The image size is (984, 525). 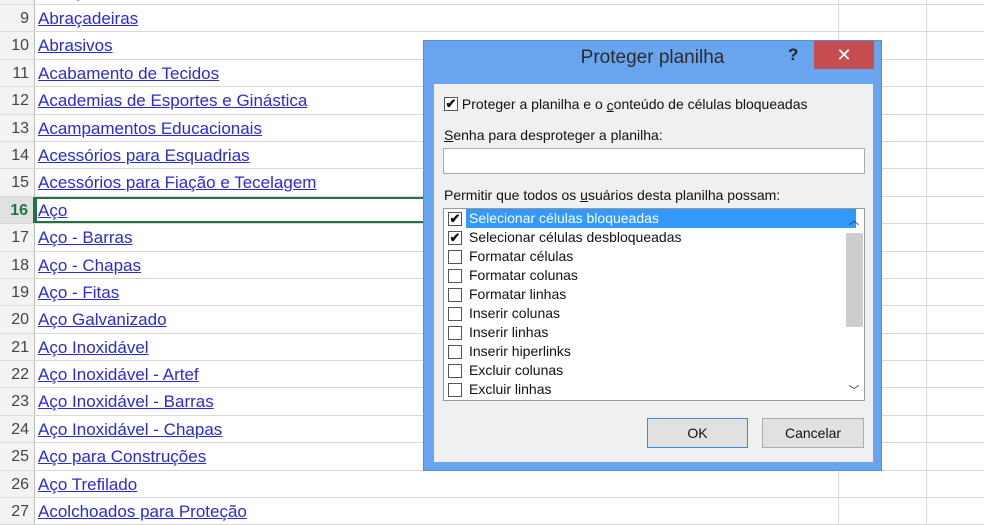 What do you see at coordinates (654, 351) in the screenshot?
I see `permission-item: Inserir hiperlinks` at bounding box center [654, 351].